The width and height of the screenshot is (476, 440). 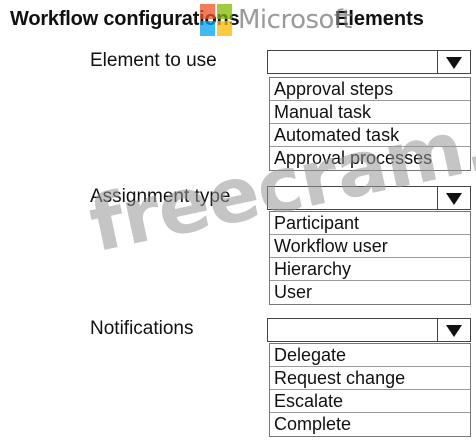 What do you see at coordinates (370, 292) in the screenshot?
I see `option-user: User` at bounding box center [370, 292].